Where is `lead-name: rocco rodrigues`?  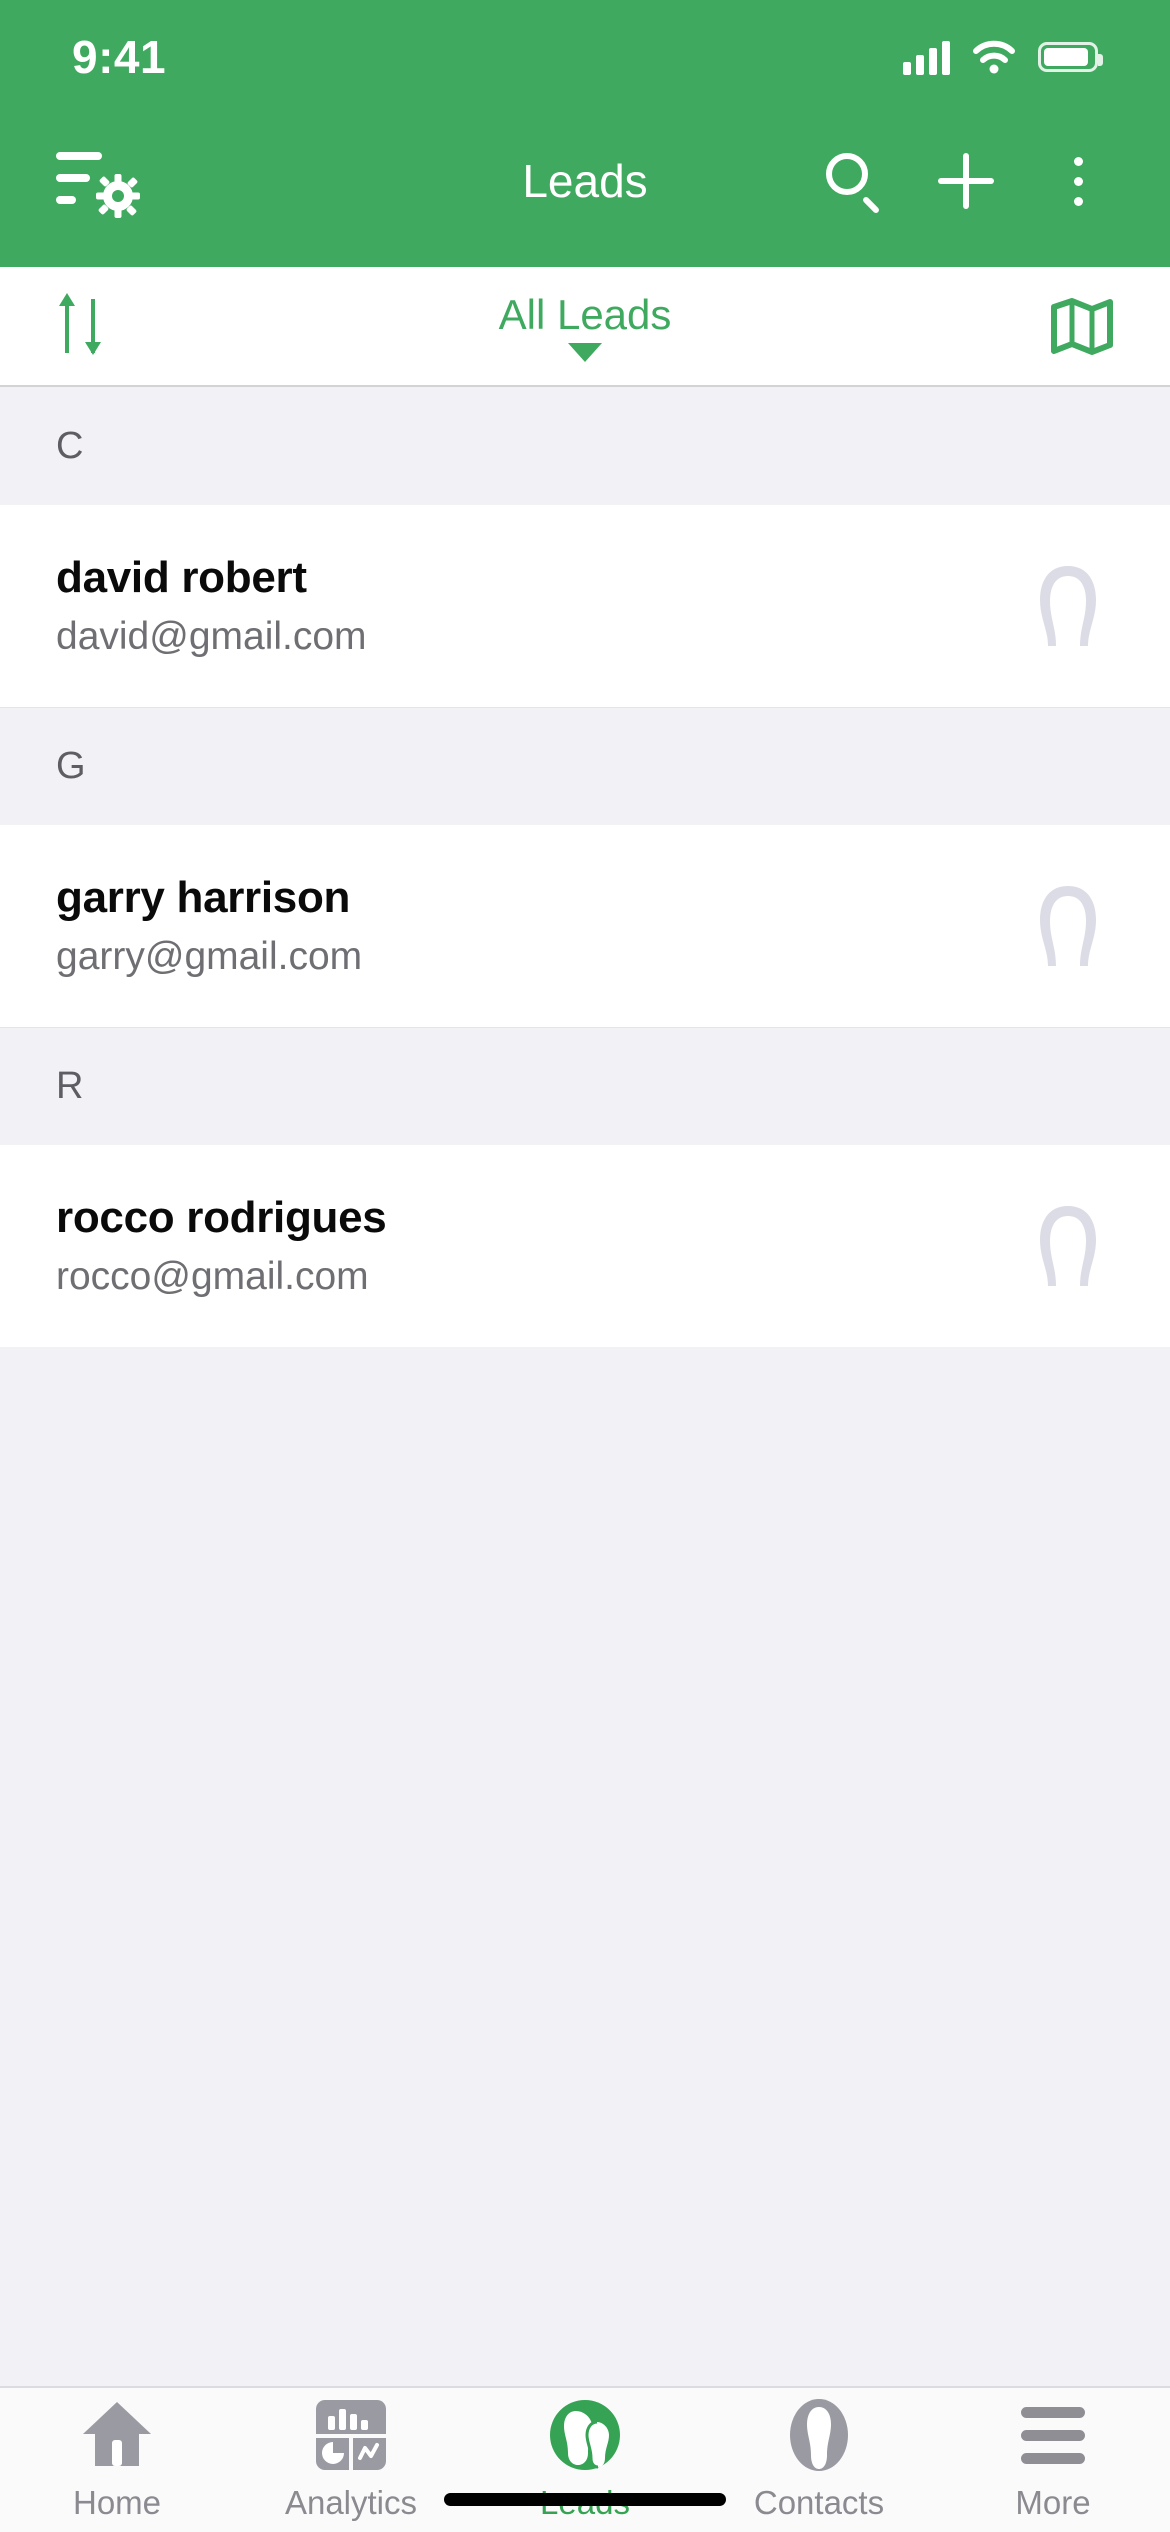 lead-name: rocco rodrigues is located at coordinates (221, 1217).